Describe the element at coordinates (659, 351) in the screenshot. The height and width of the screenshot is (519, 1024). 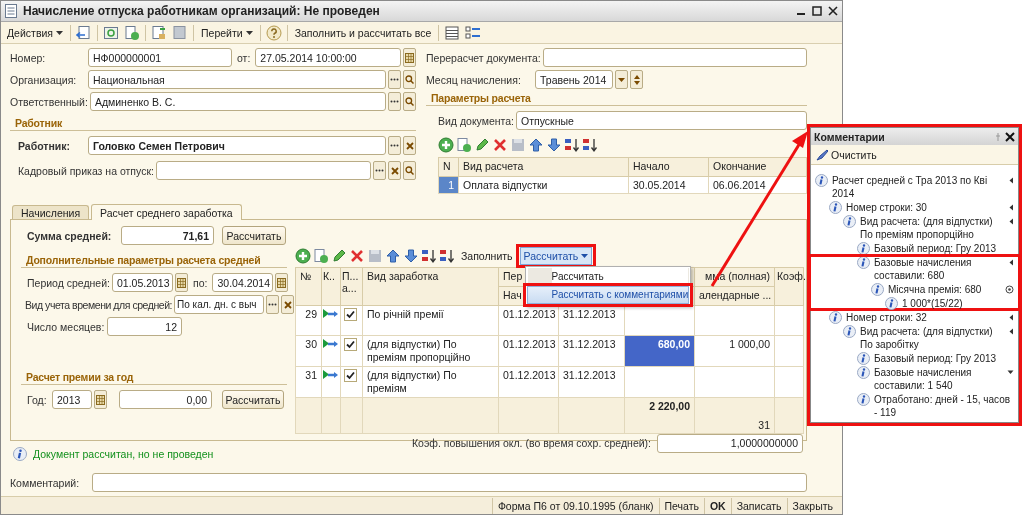
I see `table-cell: 680,00` at that location.